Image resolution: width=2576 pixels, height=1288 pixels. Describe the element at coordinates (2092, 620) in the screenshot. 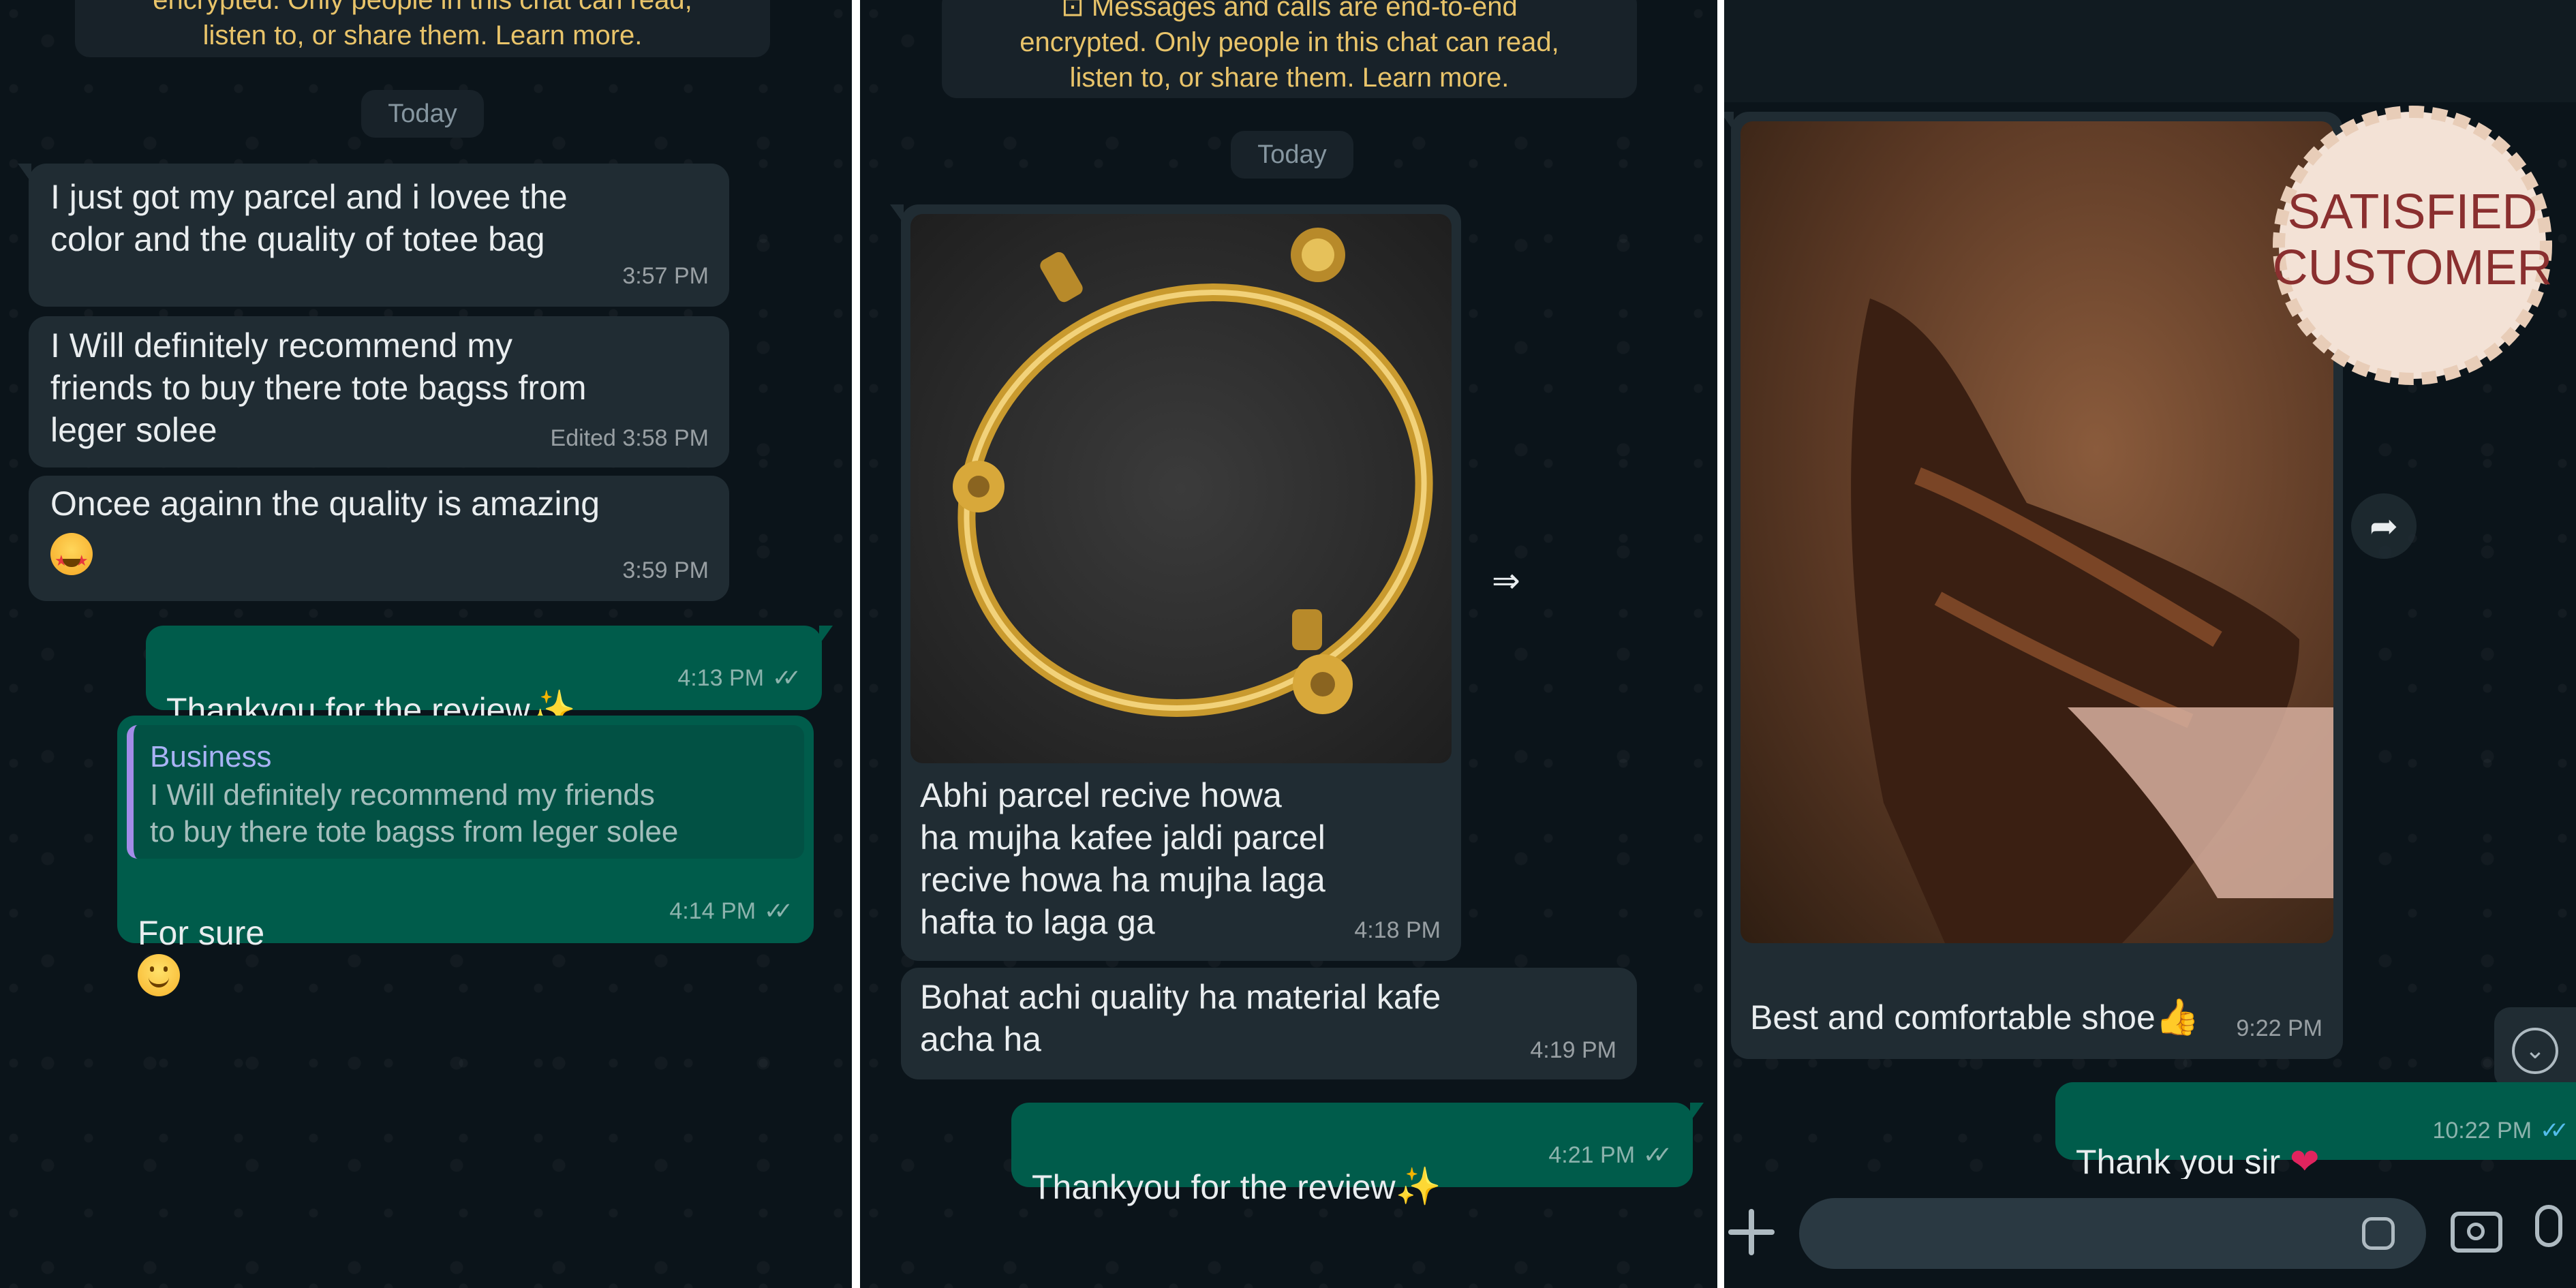

I see `brown-shoe-graphic` at that location.